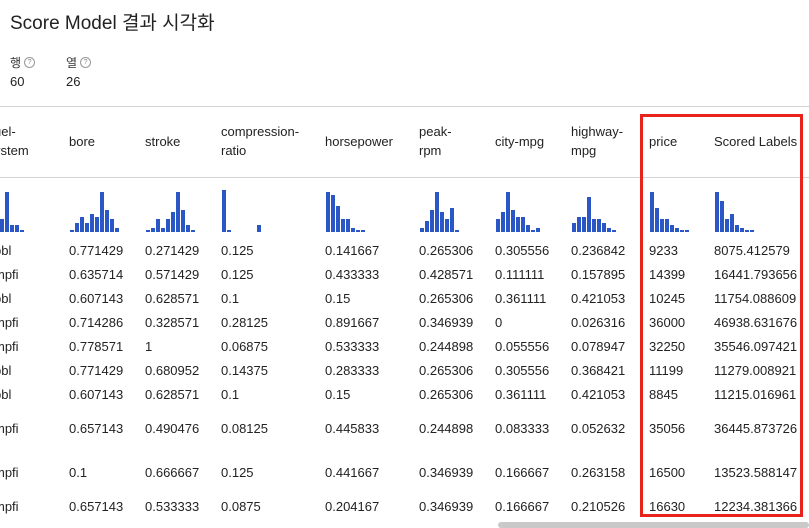 The image size is (809, 528). What do you see at coordinates (162, 141) in the screenshot?
I see `column-header-stroke: stroke` at bounding box center [162, 141].